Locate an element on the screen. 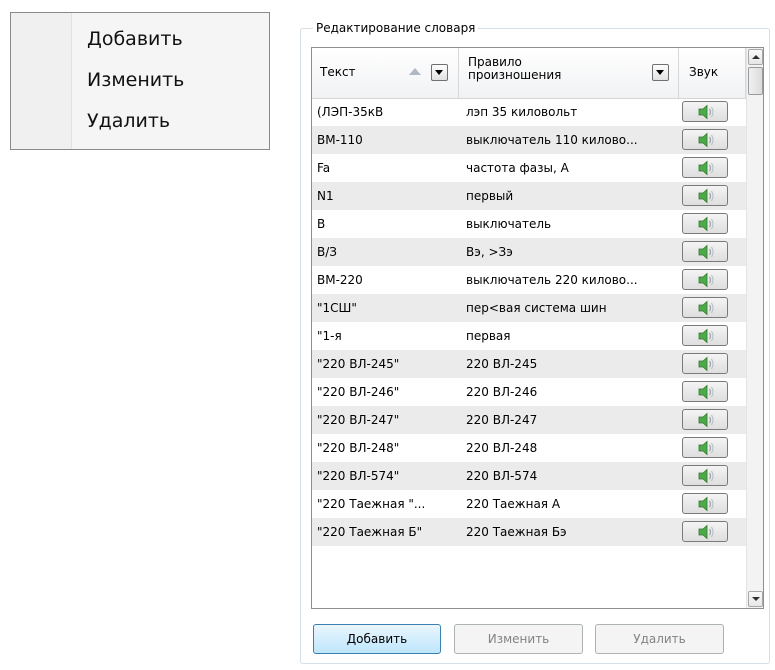 The image size is (775, 670). scroll-down-button is located at coordinates (755, 599).